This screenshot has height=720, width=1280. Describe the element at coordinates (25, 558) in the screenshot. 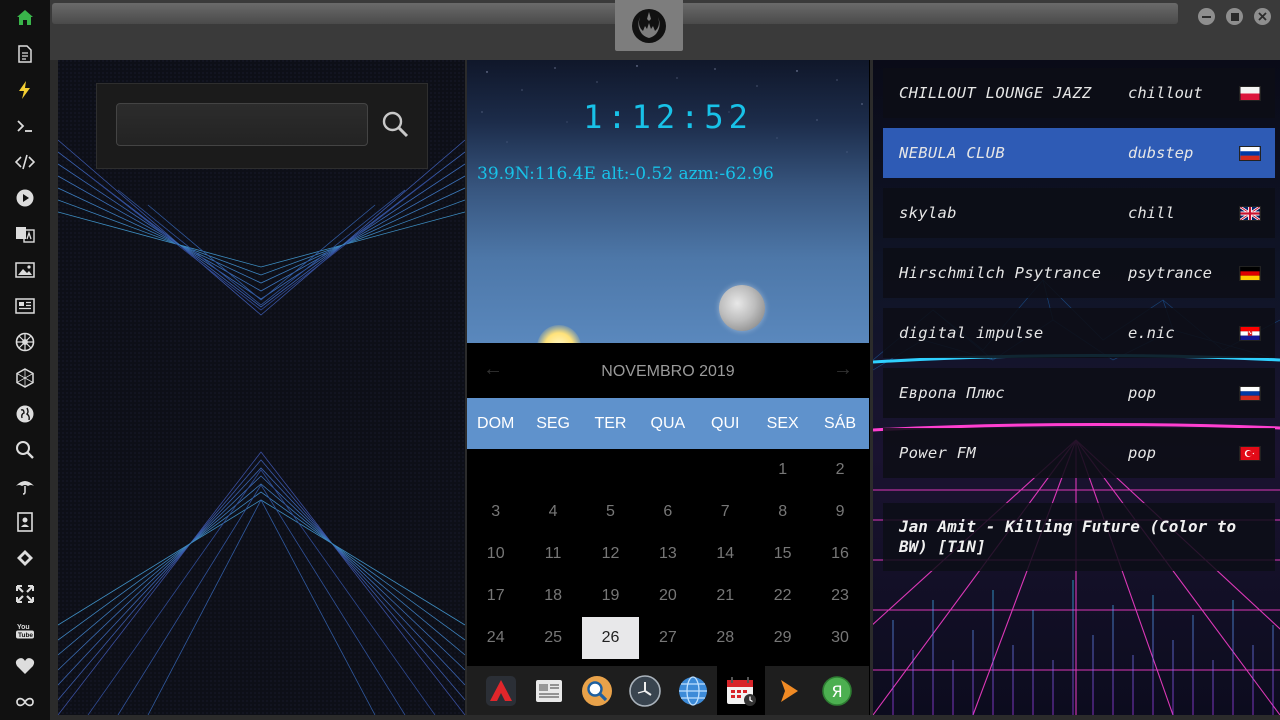

I see `exchange-icon` at that location.